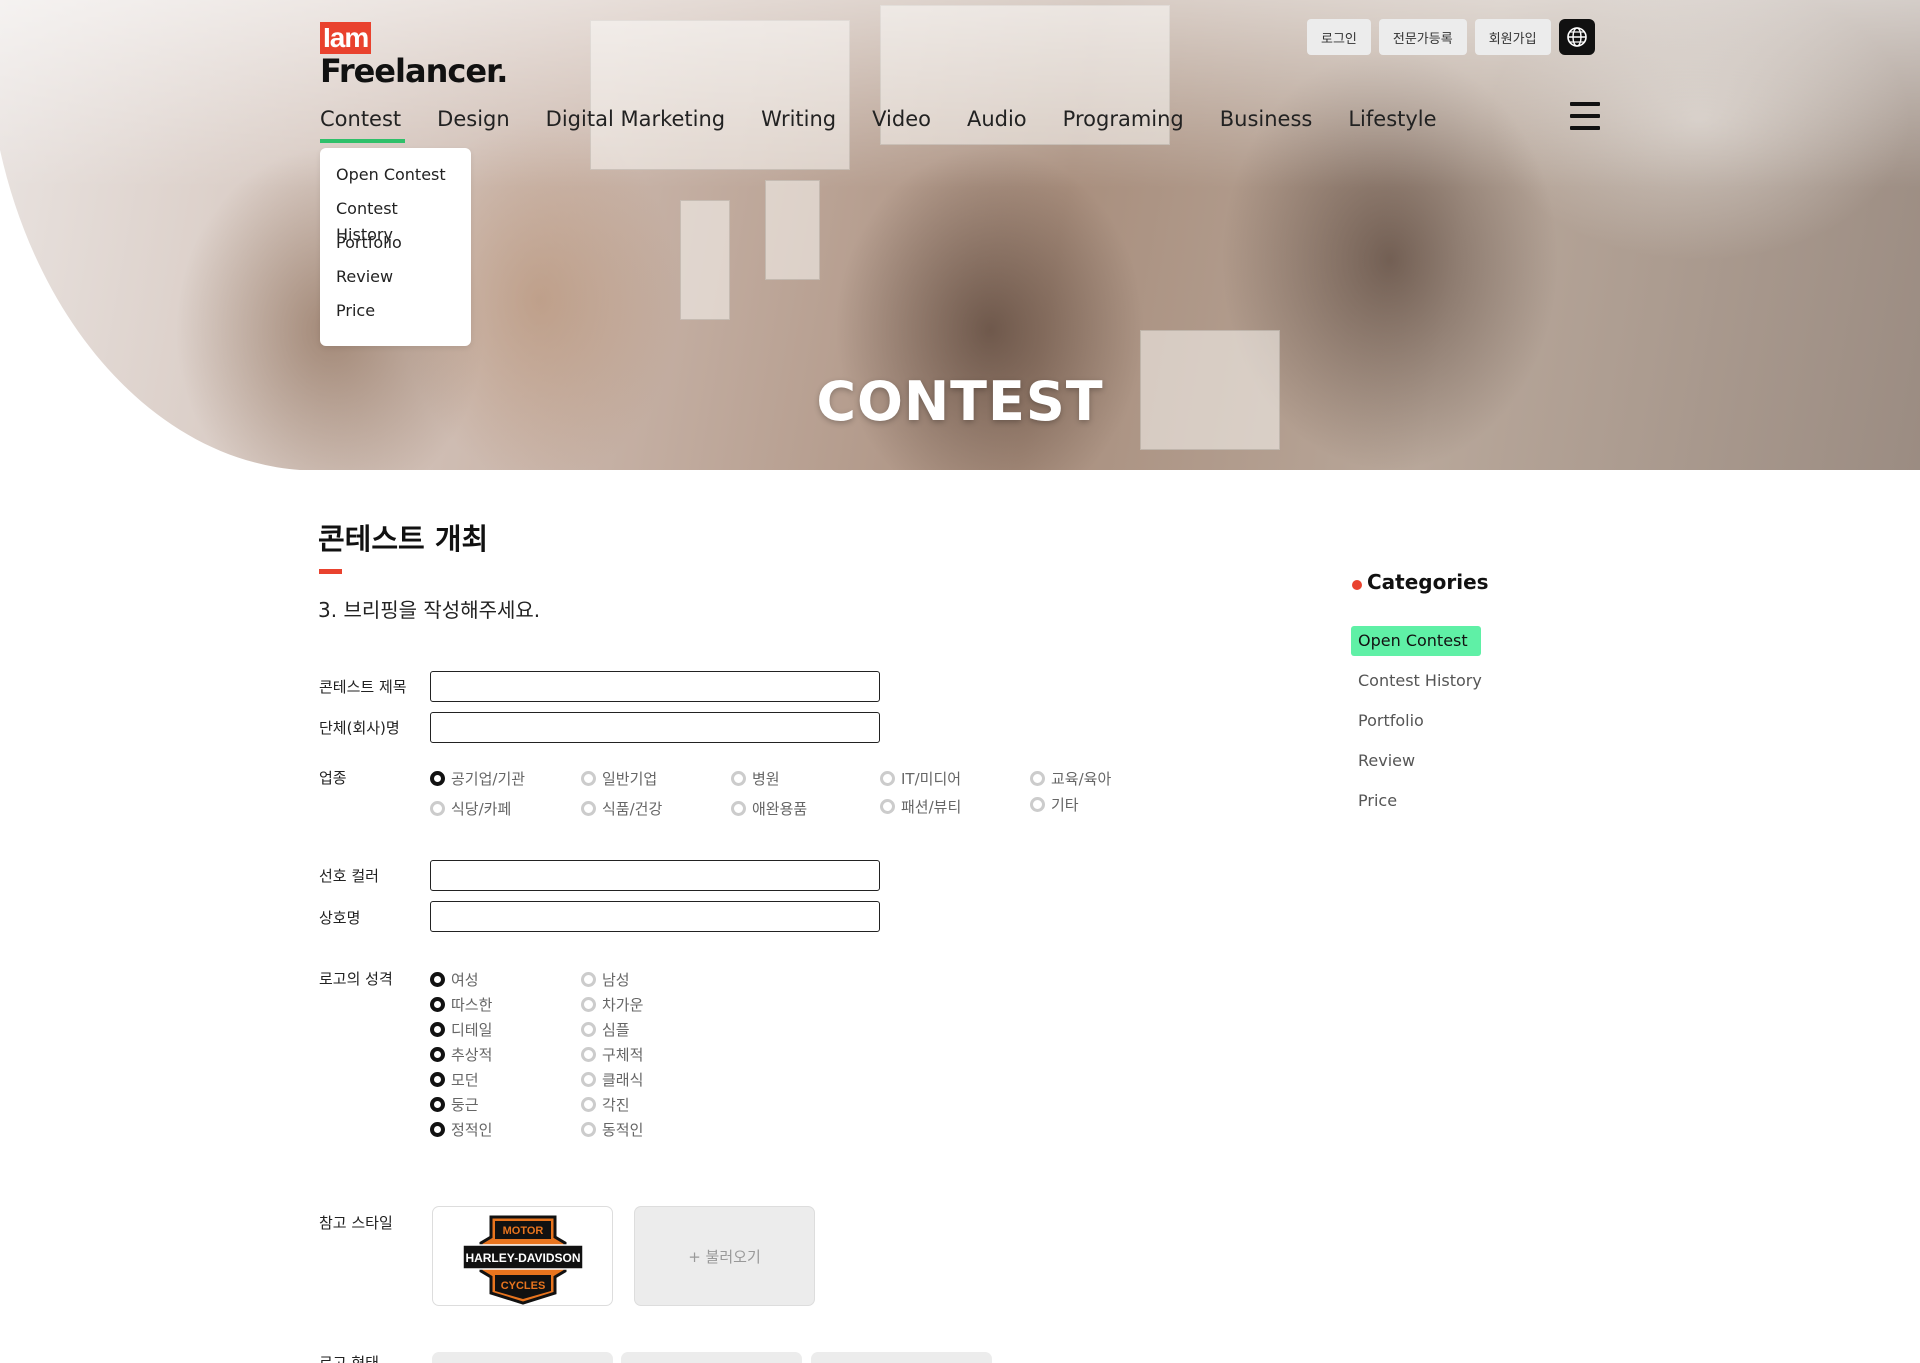 Image resolution: width=1920 pixels, height=1363 pixels. I want to click on label-reference-style: 참고 스타일, so click(356, 1223).